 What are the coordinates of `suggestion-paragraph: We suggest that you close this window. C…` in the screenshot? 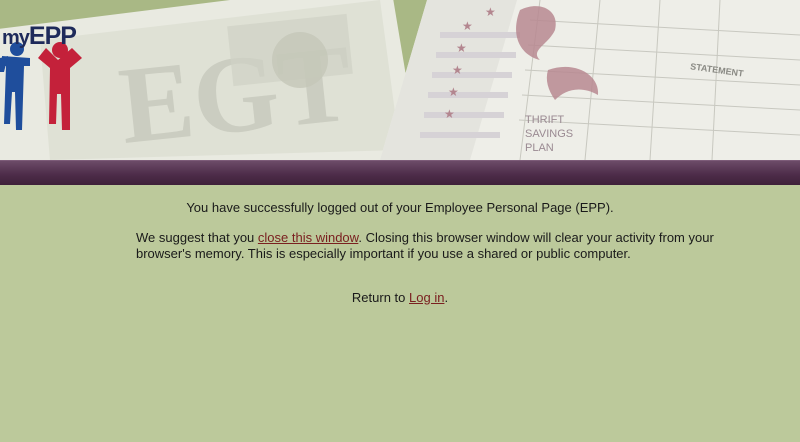 It's located at (436, 246).